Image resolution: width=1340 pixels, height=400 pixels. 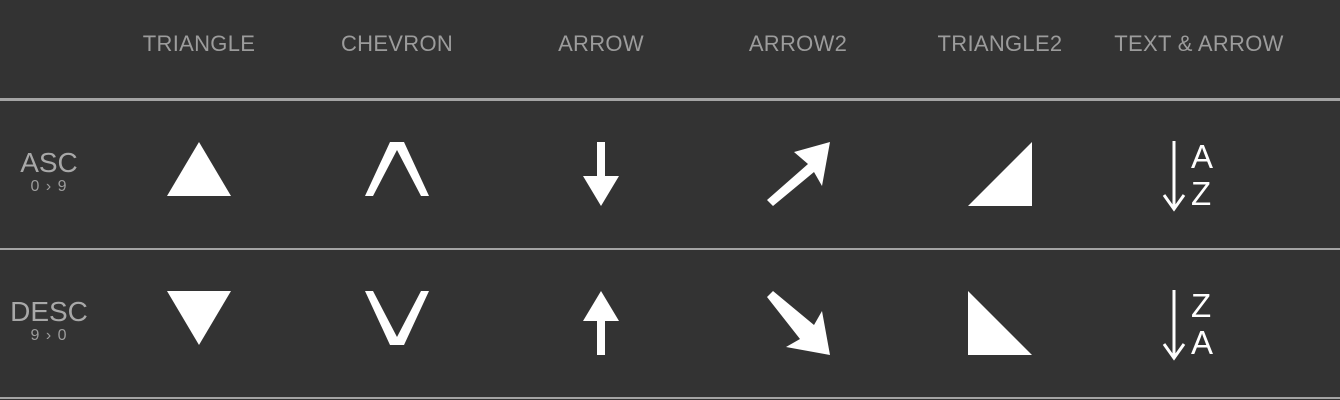 I want to click on arrow-down-icon, so click(x=601, y=174).